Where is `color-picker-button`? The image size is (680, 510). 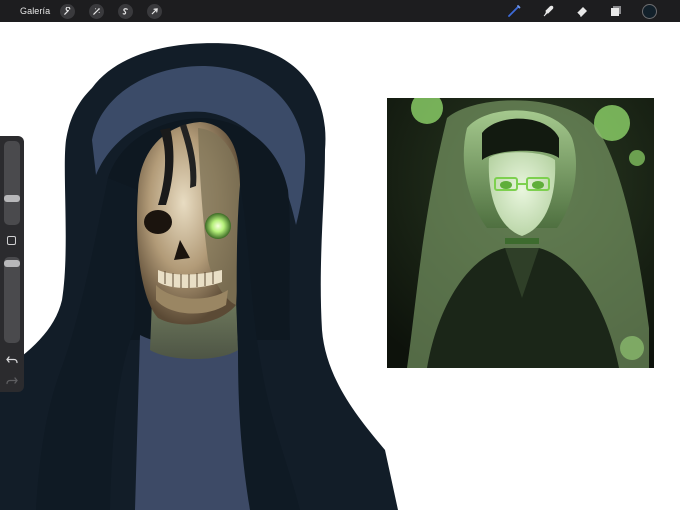 color-picker-button is located at coordinates (649, 11).